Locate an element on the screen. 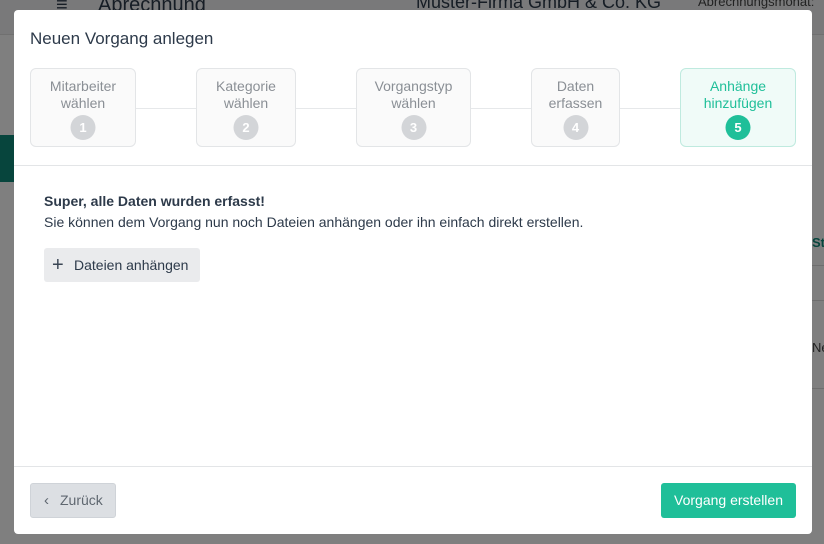  step-label: Mitarbeiter wählen is located at coordinates (83, 94).